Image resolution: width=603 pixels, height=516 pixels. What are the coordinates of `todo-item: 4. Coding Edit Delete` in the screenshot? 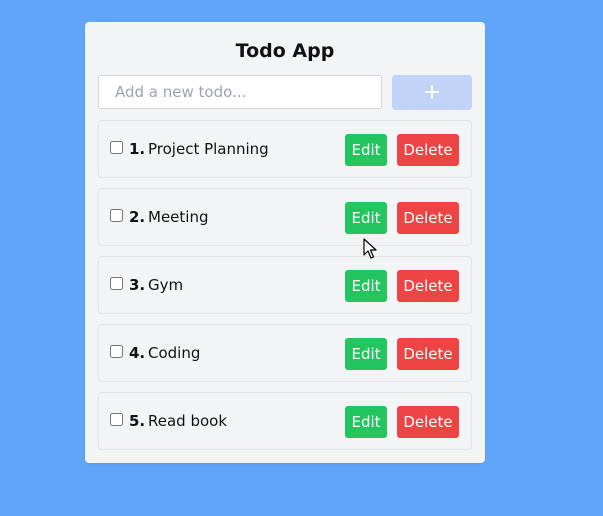 It's located at (285, 353).